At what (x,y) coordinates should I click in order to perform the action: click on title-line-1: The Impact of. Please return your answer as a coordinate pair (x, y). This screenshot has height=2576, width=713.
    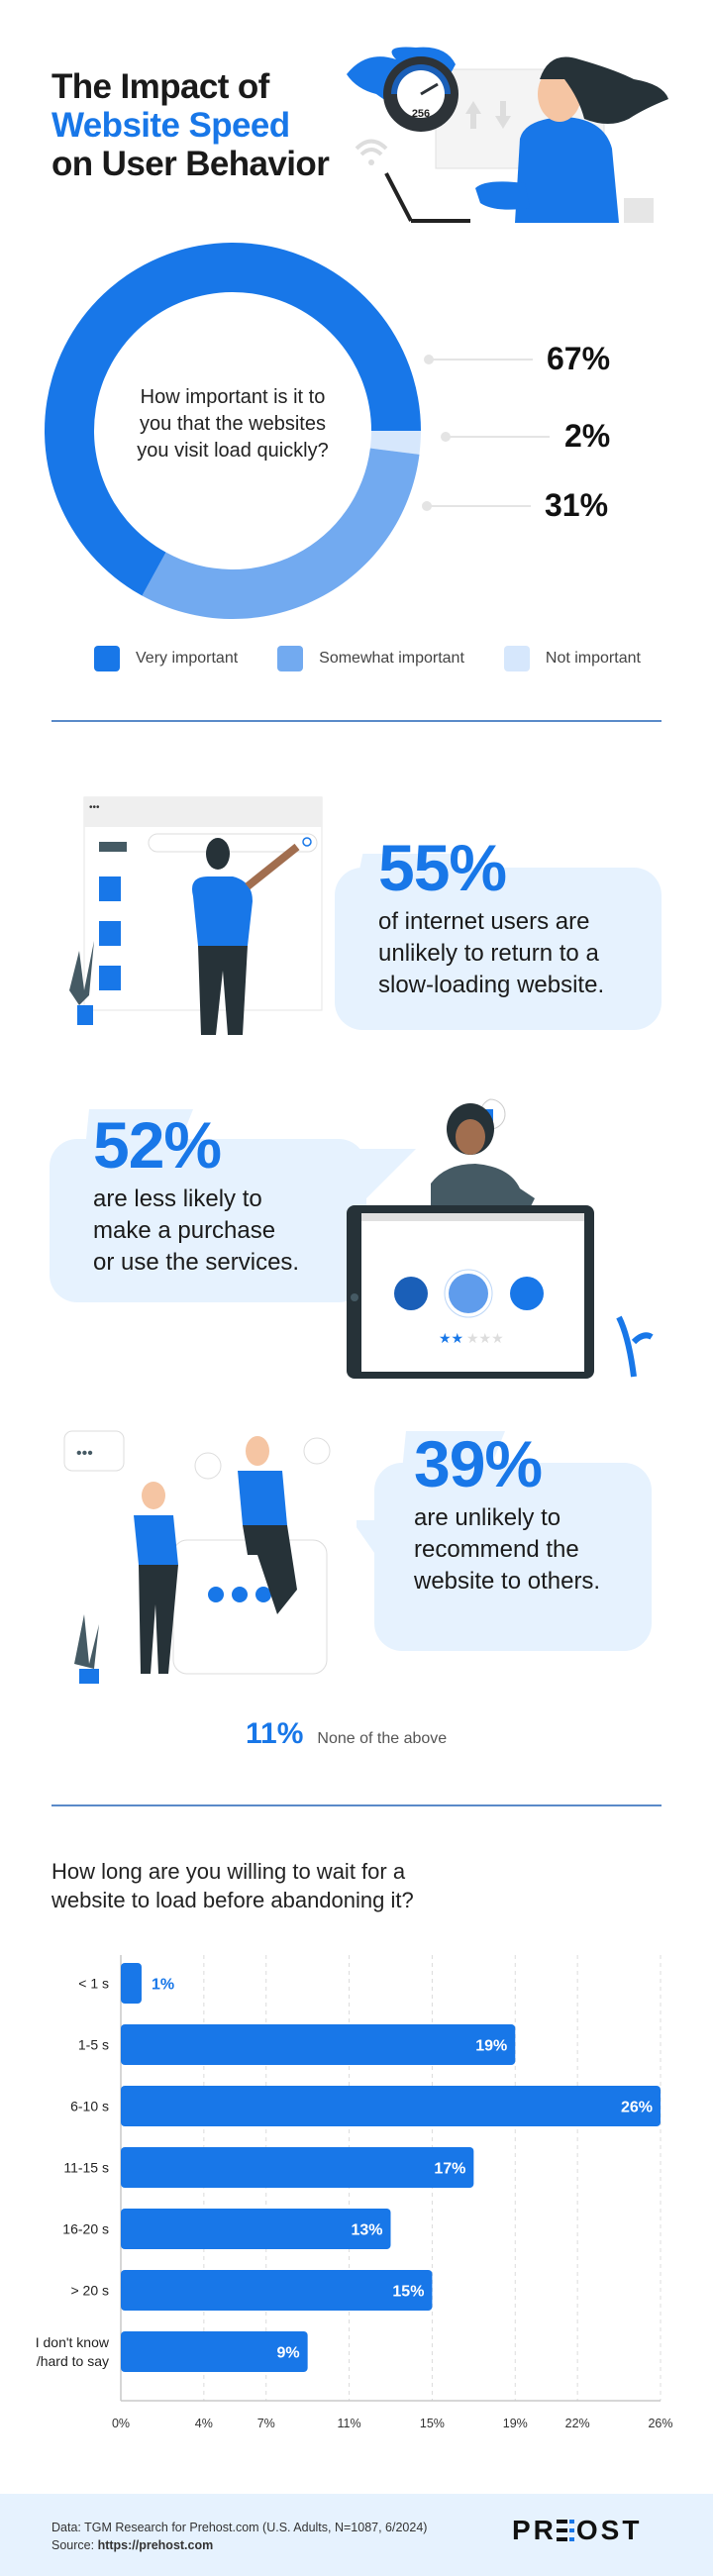
    Looking at the image, I should click on (160, 86).